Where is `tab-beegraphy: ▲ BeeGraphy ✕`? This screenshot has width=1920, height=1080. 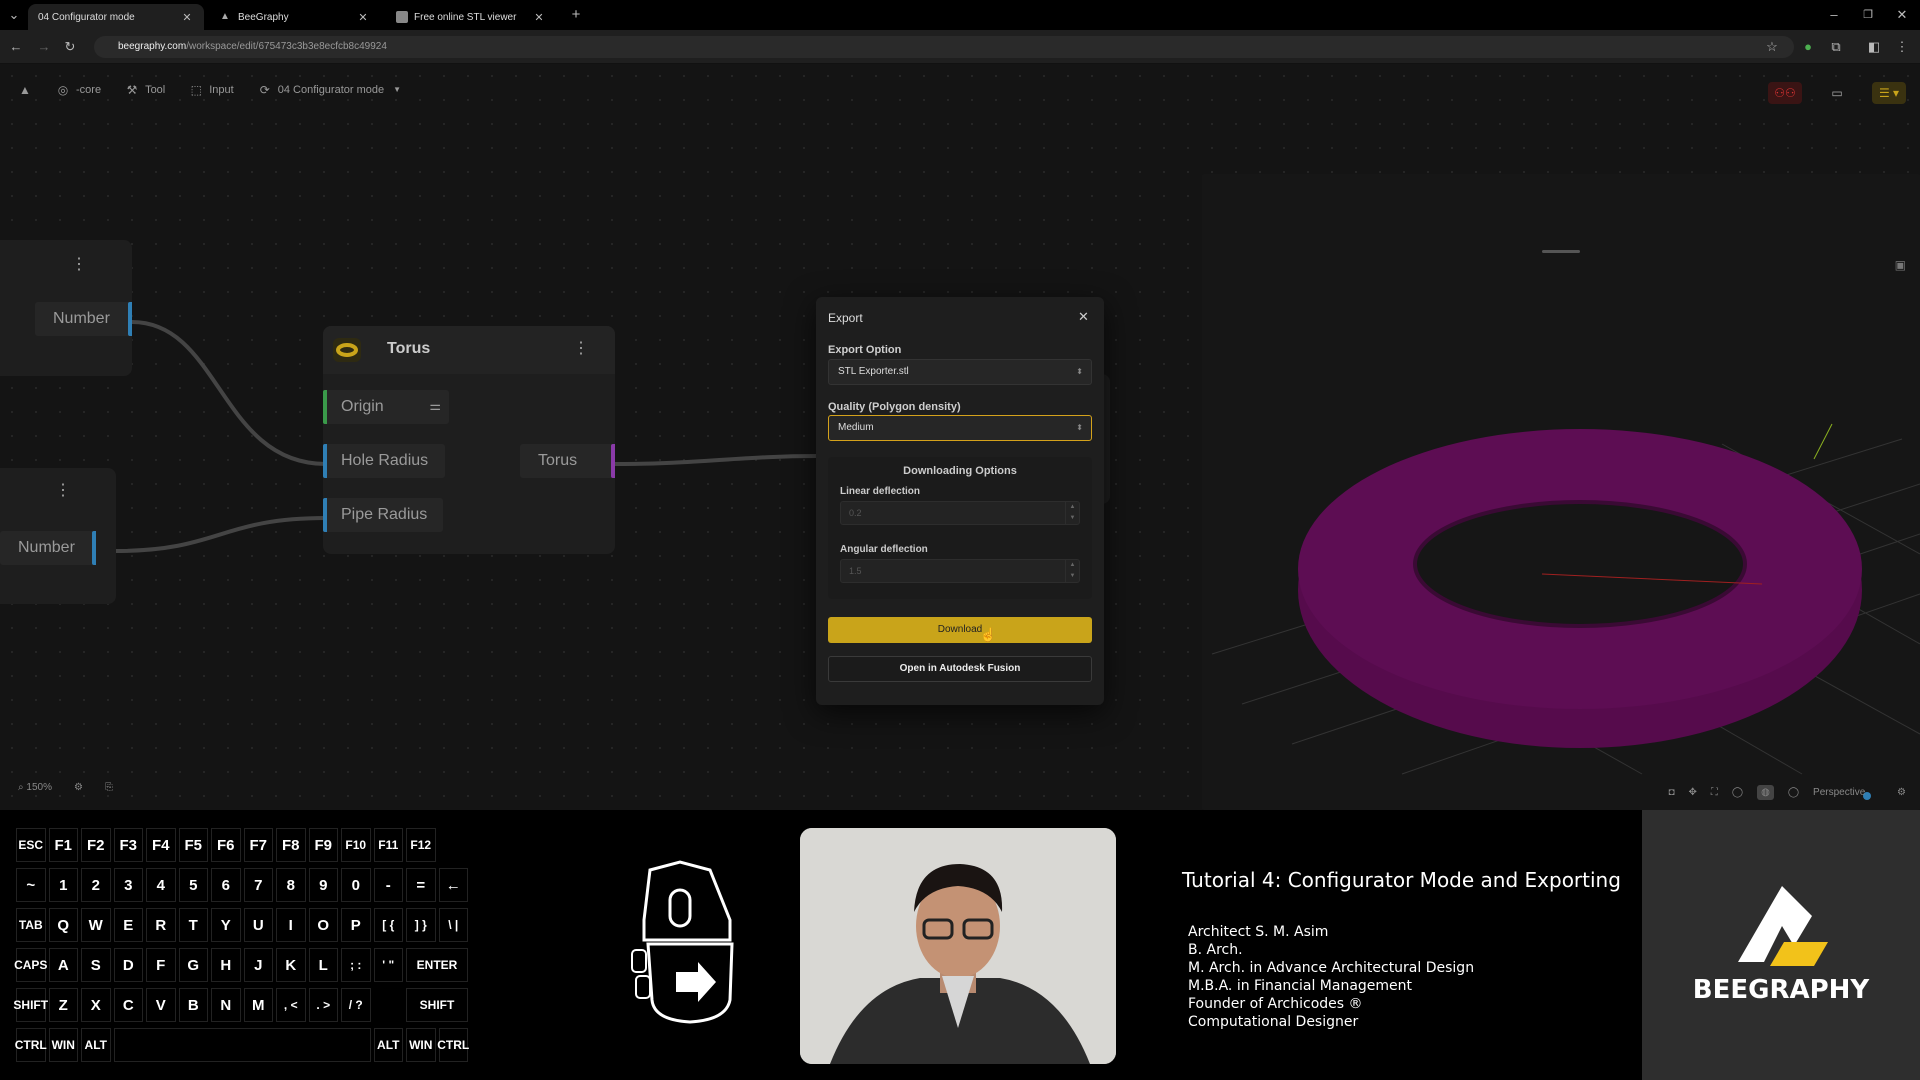 tab-beegraphy: ▲ BeeGraphy ✕ is located at coordinates (295, 17).